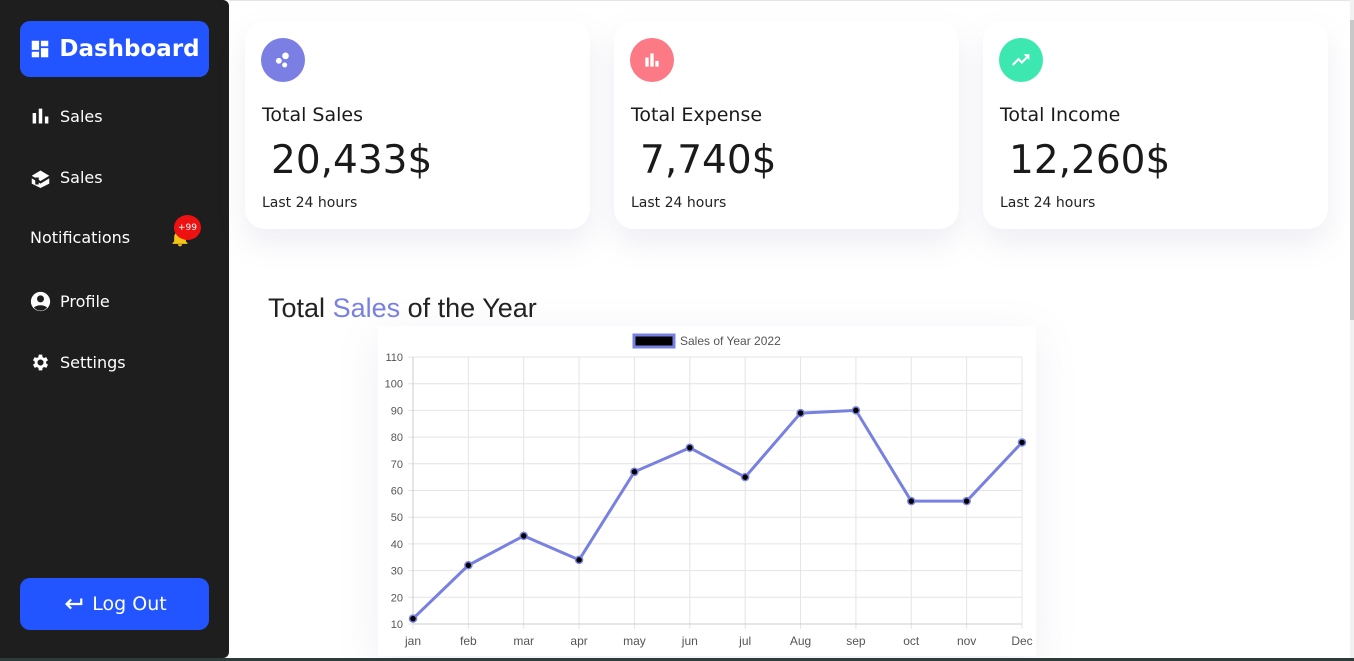 Image resolution: width=1354 pixels, height=661 pixels. Describe the element at coordinates (856, 641) in the screenshot. I see `x-tick-label: sep` at that location.